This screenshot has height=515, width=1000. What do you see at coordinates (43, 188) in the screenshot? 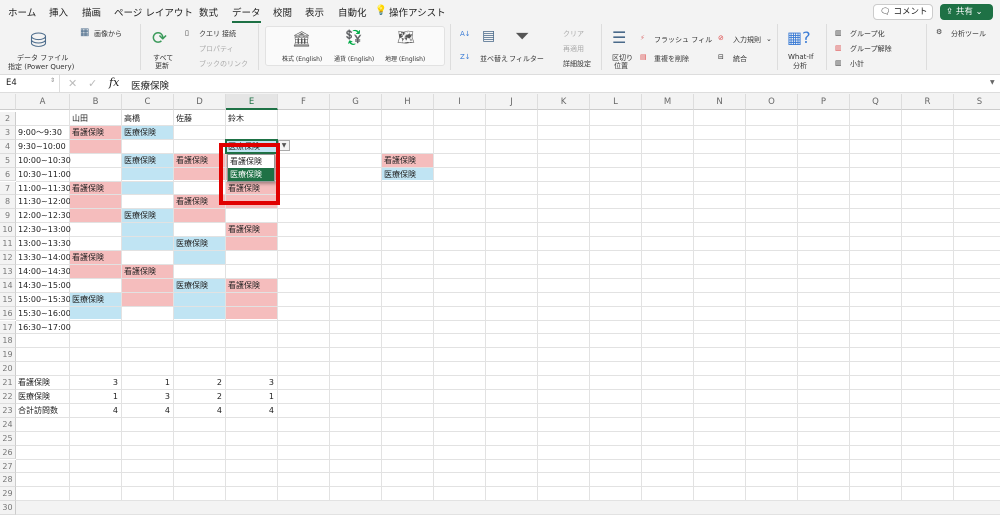
I see `cell-A7: 11:00~11:30` at bounding box center [43, 188].